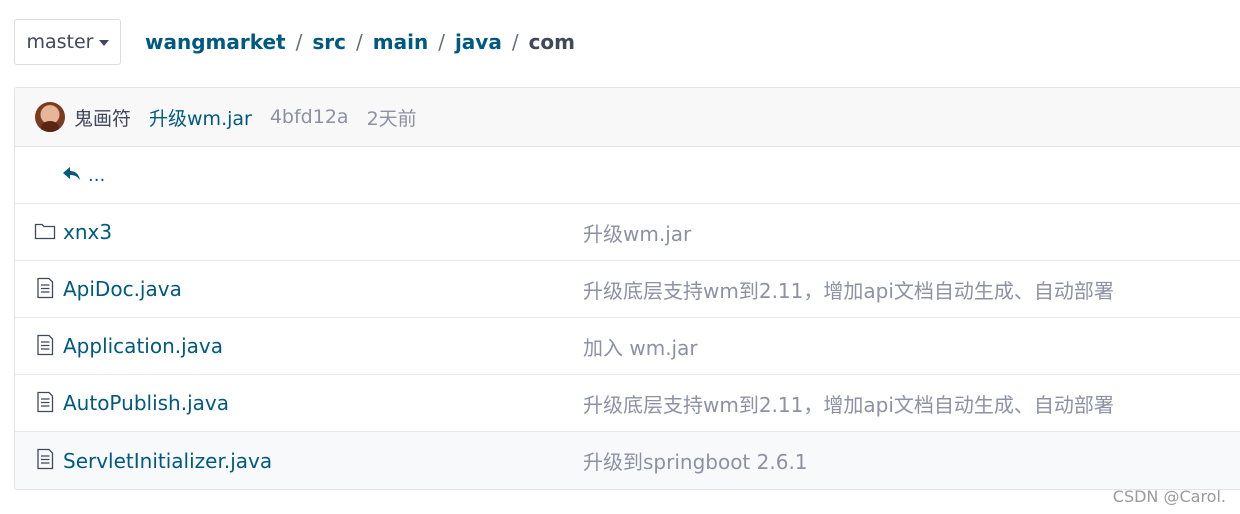 This screenshot has height=514, width=1240. Describe the element at coordinates (552, 42) in the screenshot. I see `breadcrumb-current: com` at that location.